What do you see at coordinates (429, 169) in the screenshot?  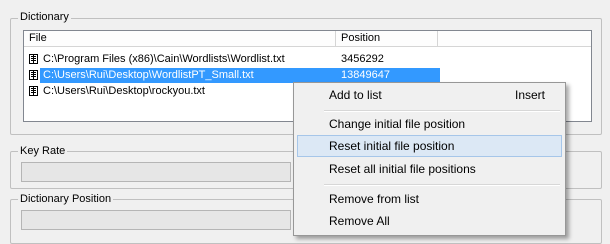 I see `menu-item-reset-all-initial-file-positions: Reset all initial file positions` at bounding box center [429, 169].